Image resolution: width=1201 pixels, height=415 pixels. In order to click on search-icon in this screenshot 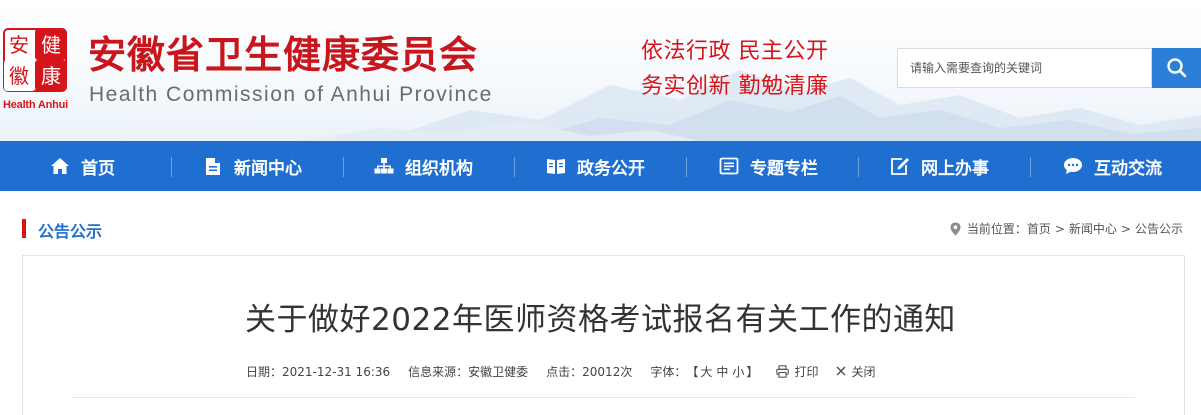, I will do `click(1176, 68)`.